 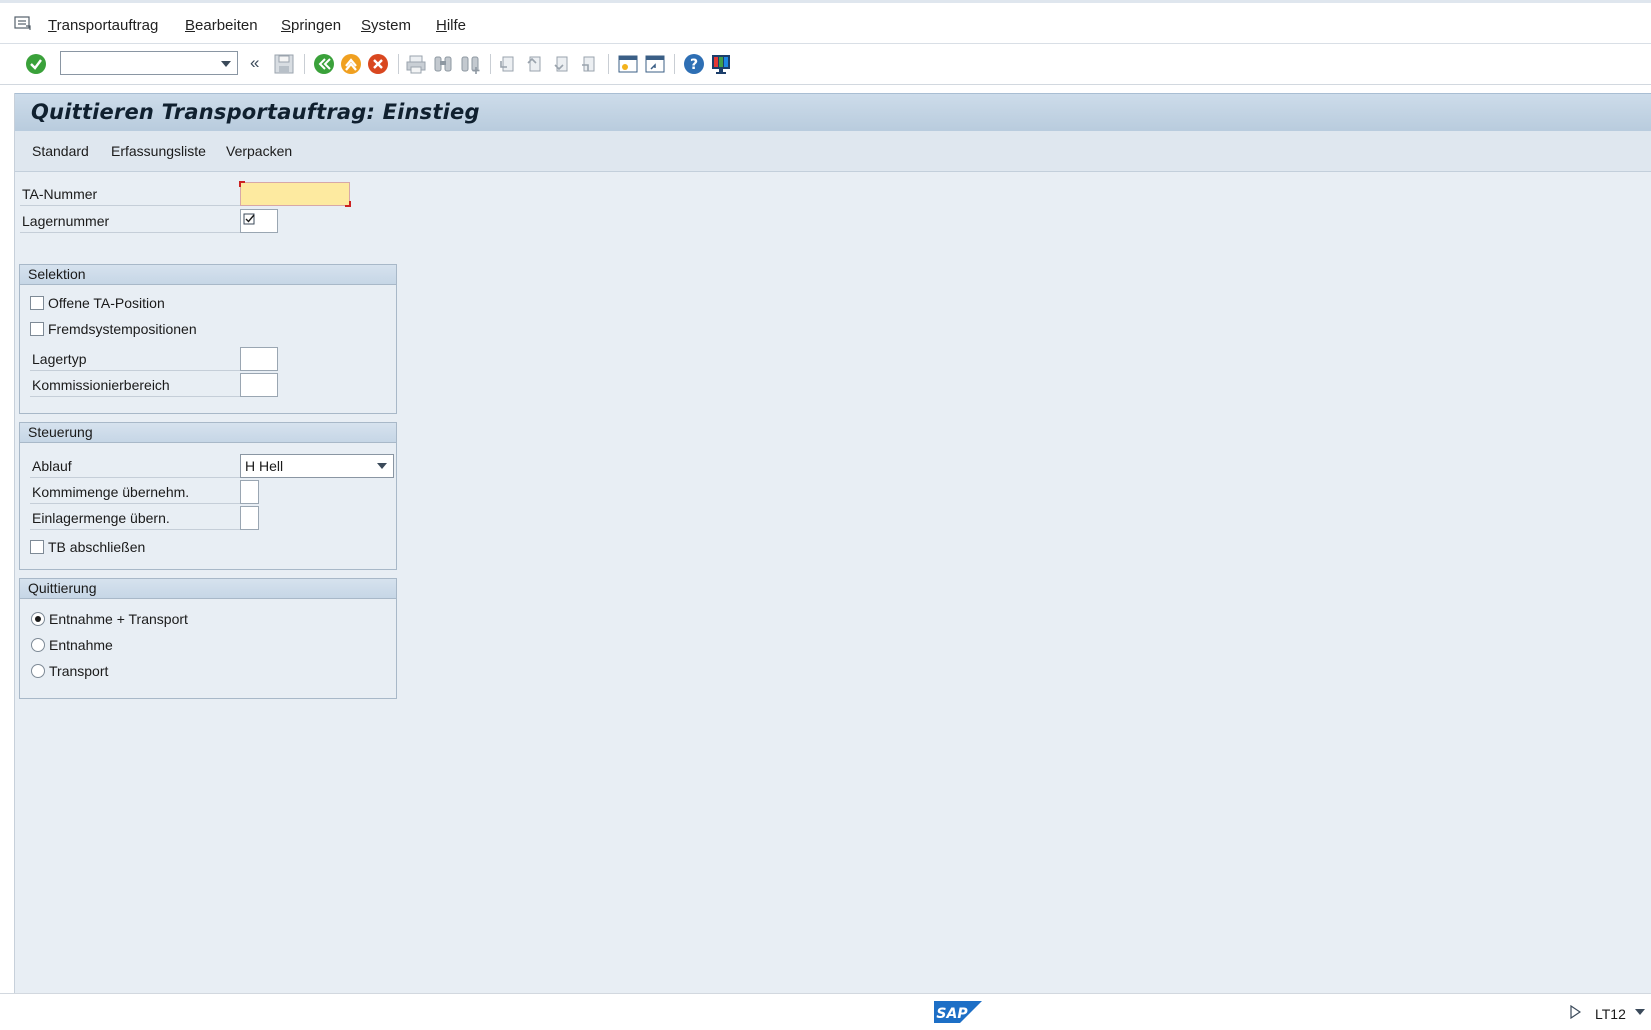 I want to click on help-icon: ?, so click(x=694, y=64).